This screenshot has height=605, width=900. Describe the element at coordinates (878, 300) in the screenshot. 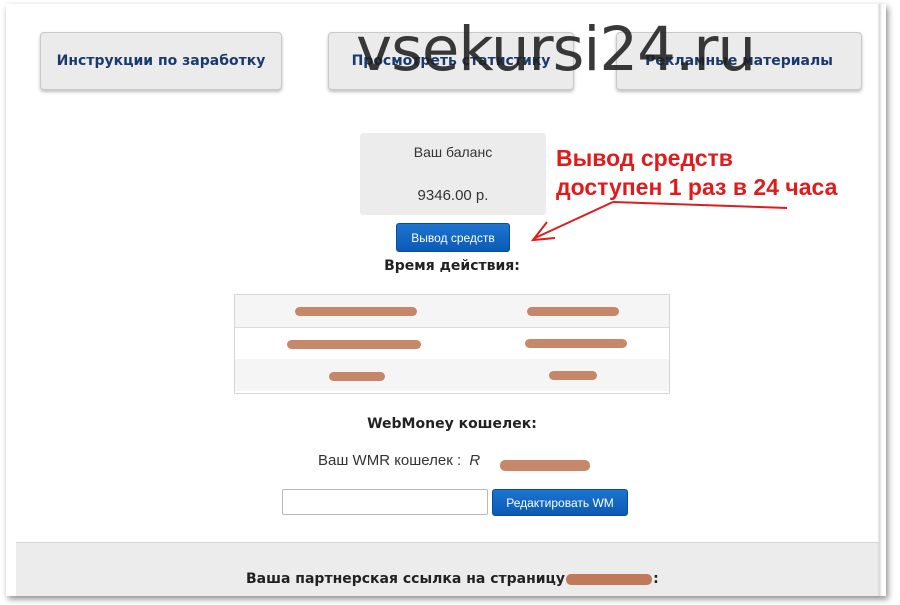

I see `torn-edge` at that location.